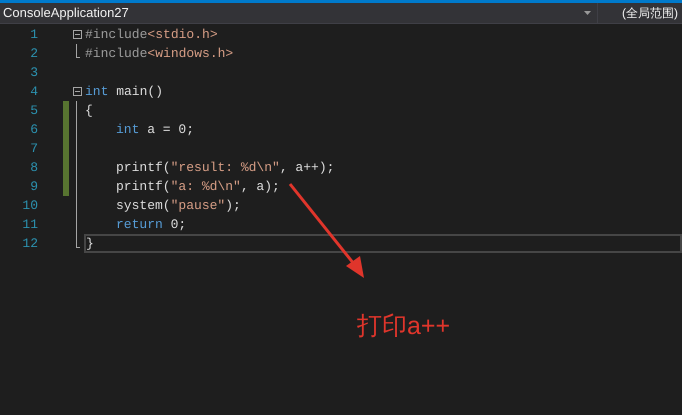 Image resolution: width=682 pixels, height=415 pixels. I want to click on caret-icon, so click(587, 13).